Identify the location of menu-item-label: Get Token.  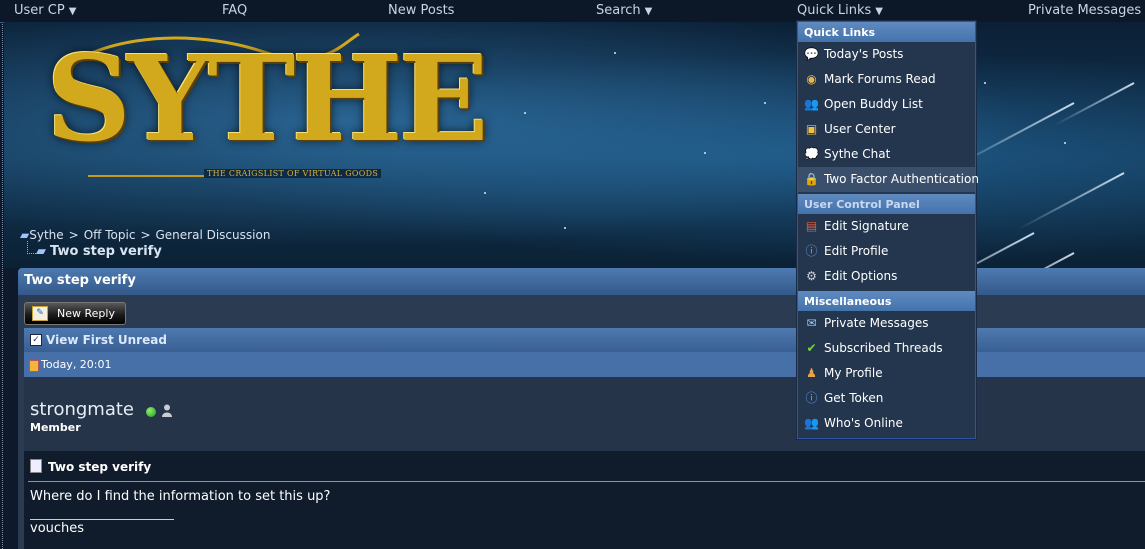
(854, 398).